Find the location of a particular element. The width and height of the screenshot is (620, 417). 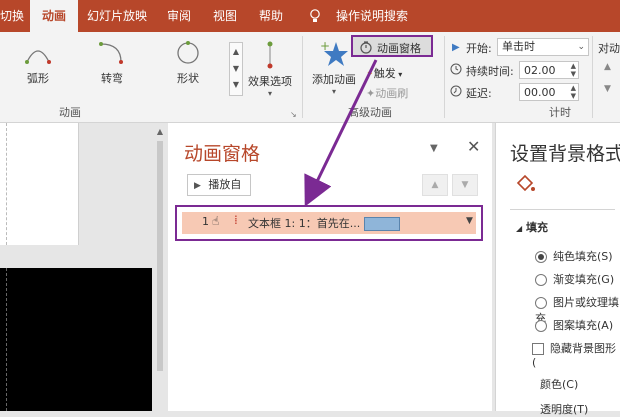

annotation-arrow is located at coordinates (341, 133).